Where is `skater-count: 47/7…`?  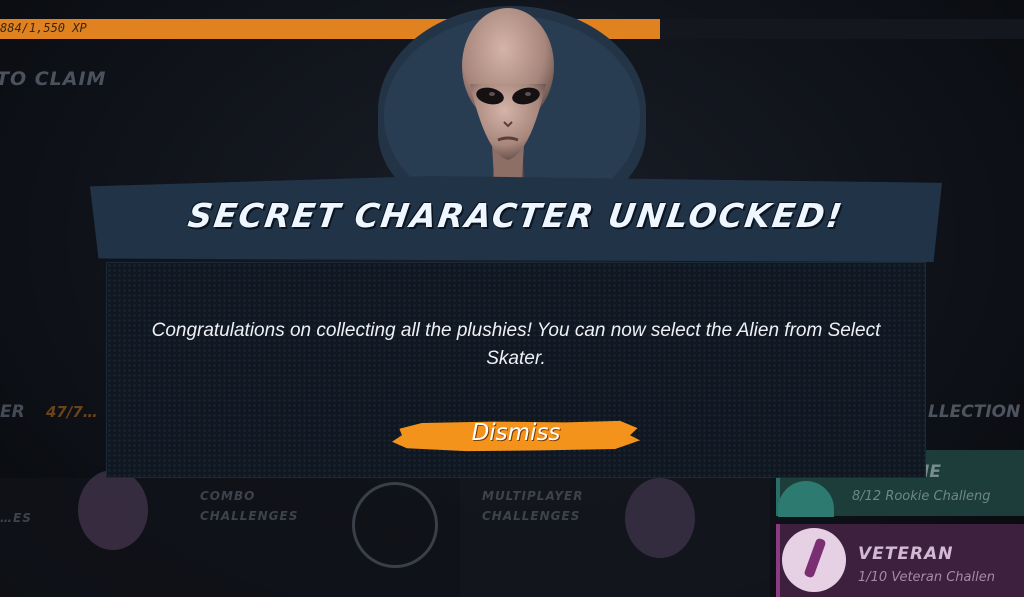 skater-count: 47/7… is located at coordinates (72, 412).